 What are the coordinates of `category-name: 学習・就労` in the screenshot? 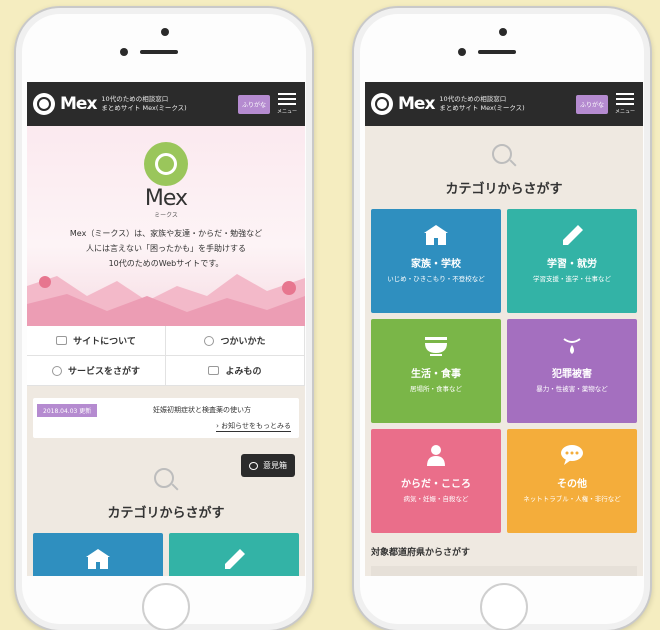 It's located at (572, 264).